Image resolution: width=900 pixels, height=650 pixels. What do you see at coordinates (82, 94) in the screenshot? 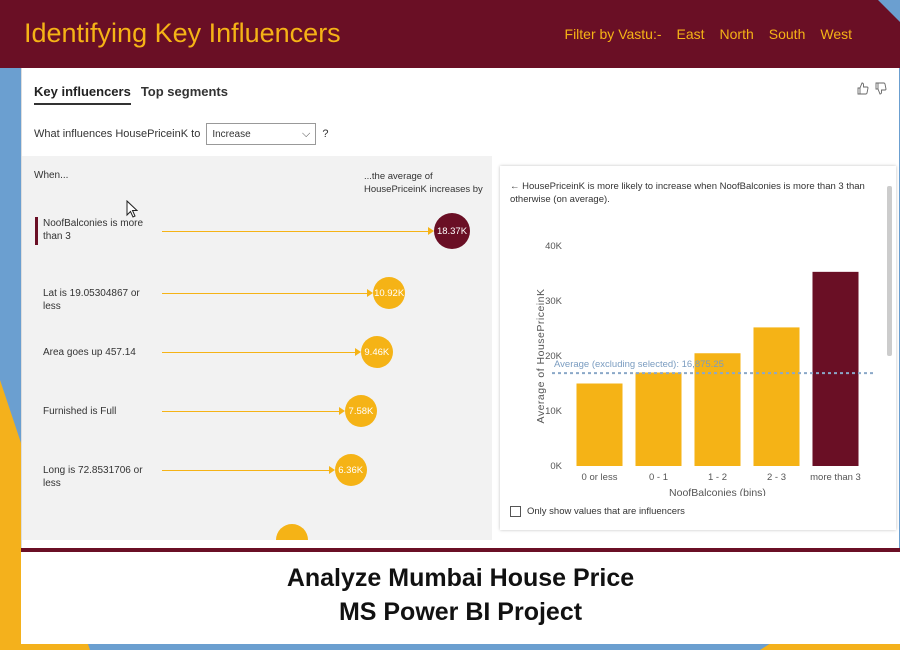
I see `tab-key-influencers: Key influencers` at bounding box center [82, 94].